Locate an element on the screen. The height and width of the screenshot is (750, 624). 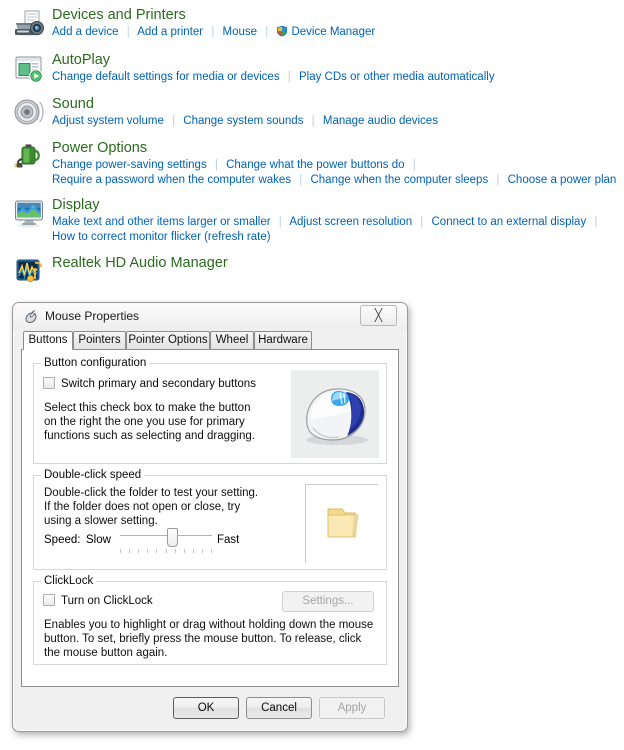
folder-test-icon is located at coordinates (343, 523).